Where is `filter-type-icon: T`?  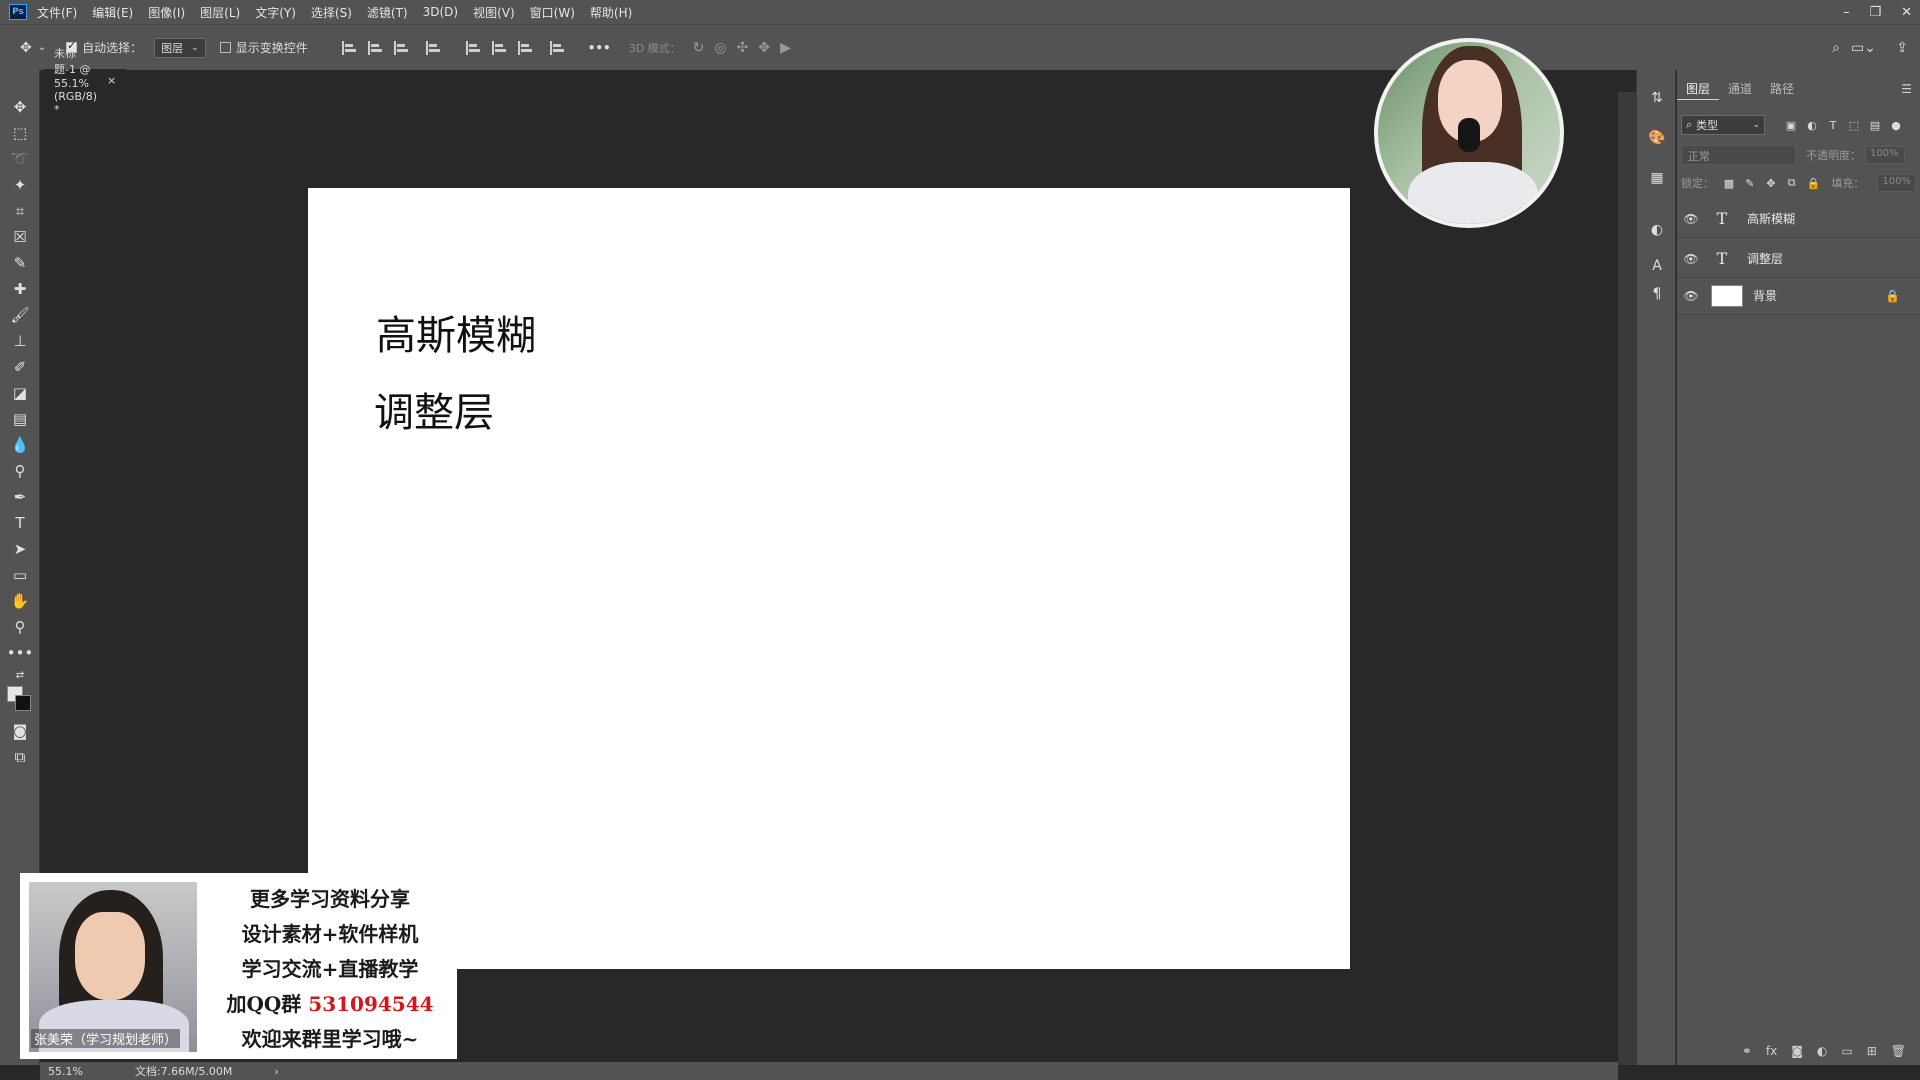 filter-type-icon: T is located at coordinates (1833, 125).